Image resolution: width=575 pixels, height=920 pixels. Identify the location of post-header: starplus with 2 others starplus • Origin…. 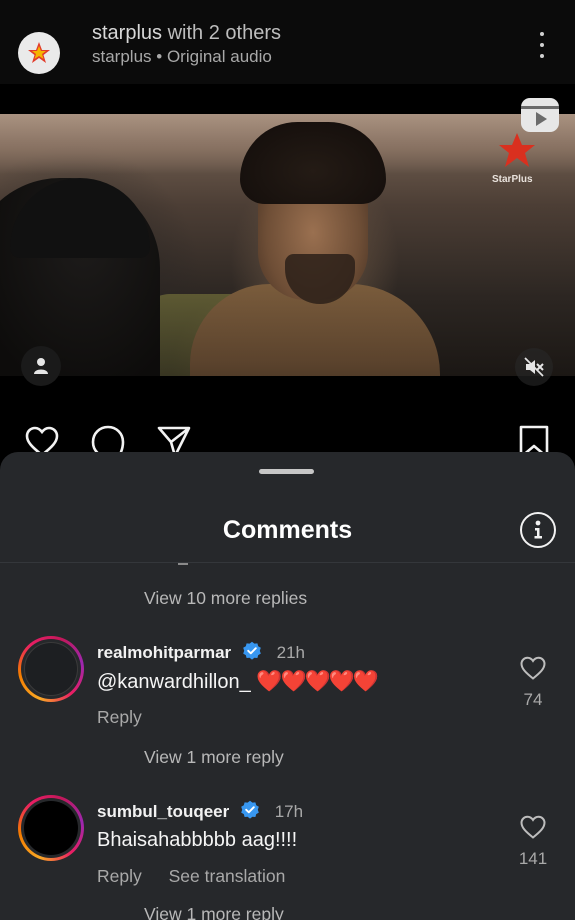
(287, 42).